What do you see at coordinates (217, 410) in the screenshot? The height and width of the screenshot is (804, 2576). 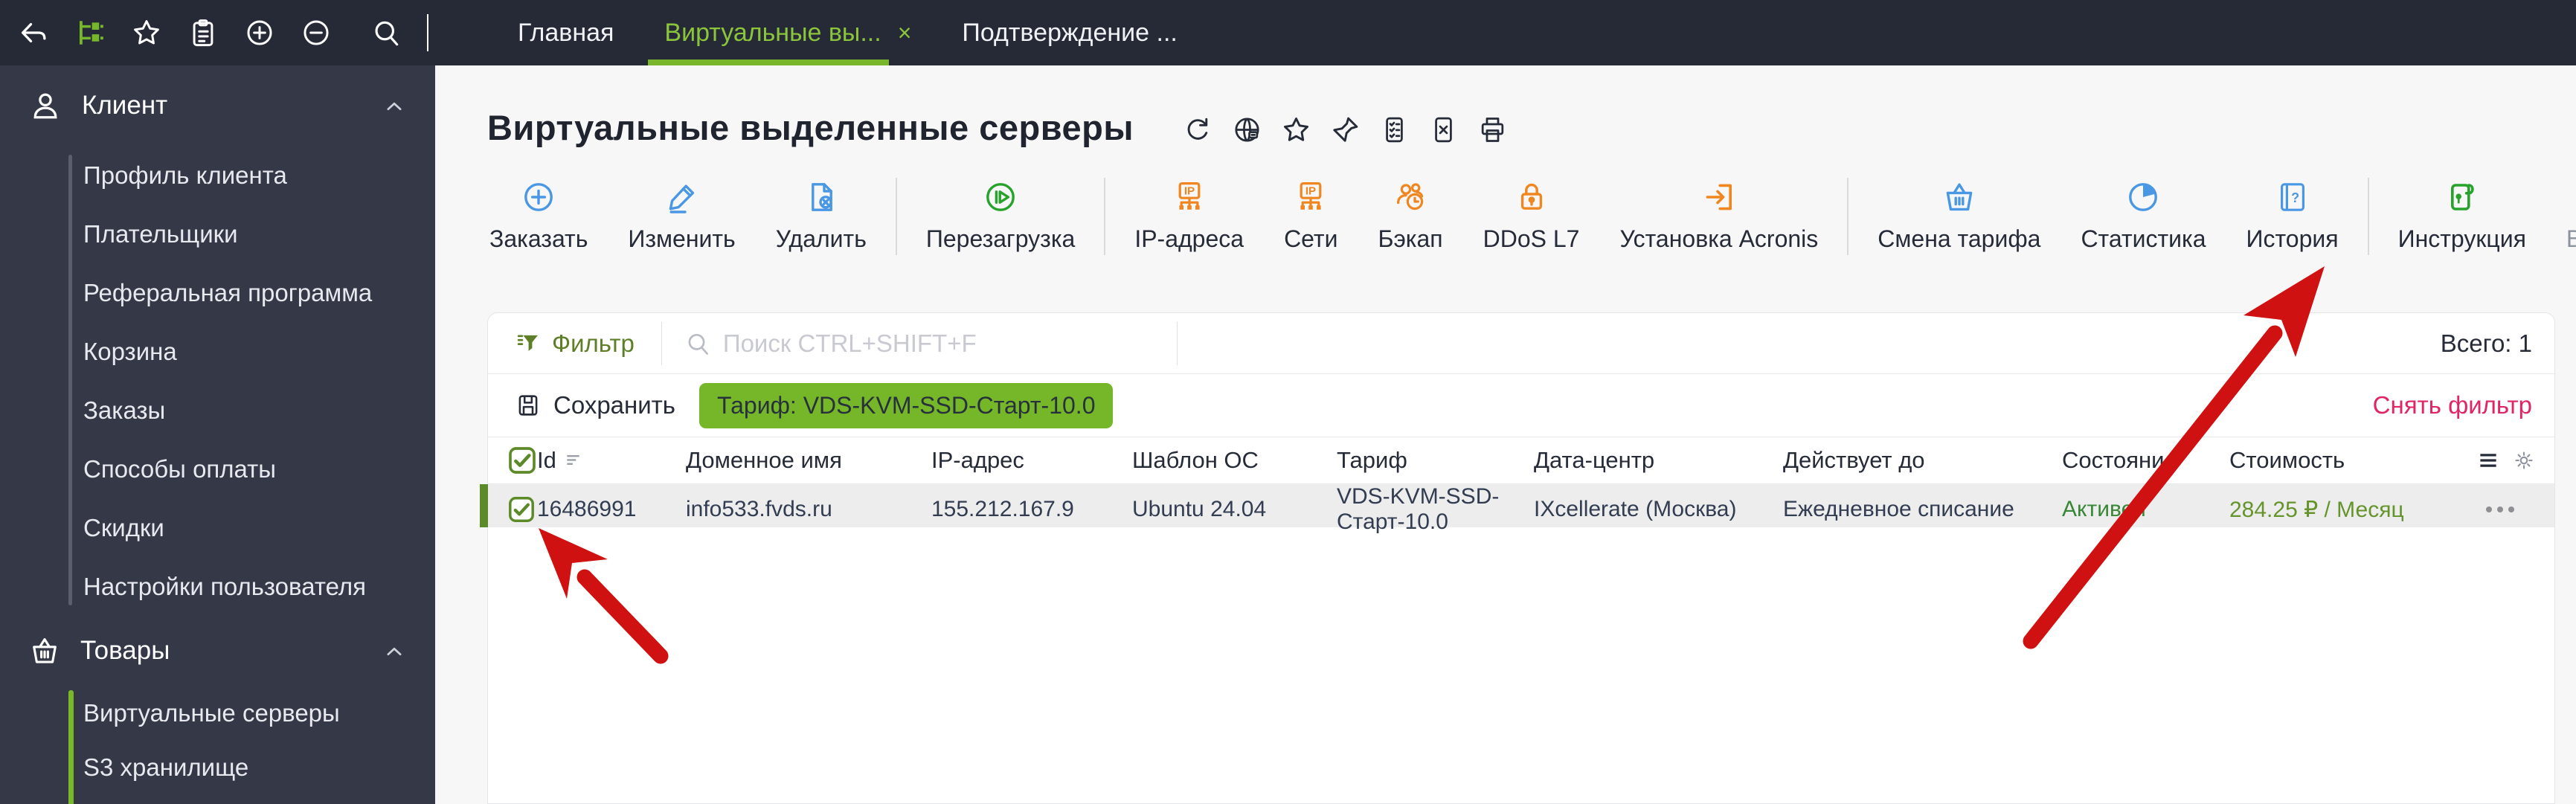 I see `sidebar-item-orders: Заказы` at bounding box center [217, 410].